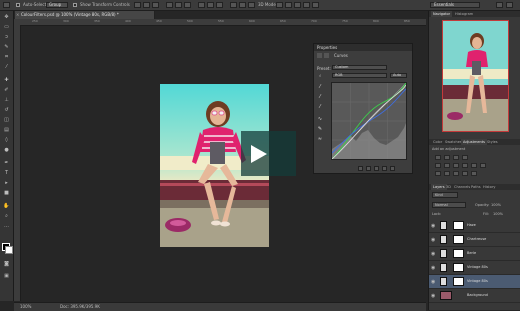  Describe the element at coordinates (474, 254) in the screenshot. I see `layer-row: ◉ Berle` at that location.